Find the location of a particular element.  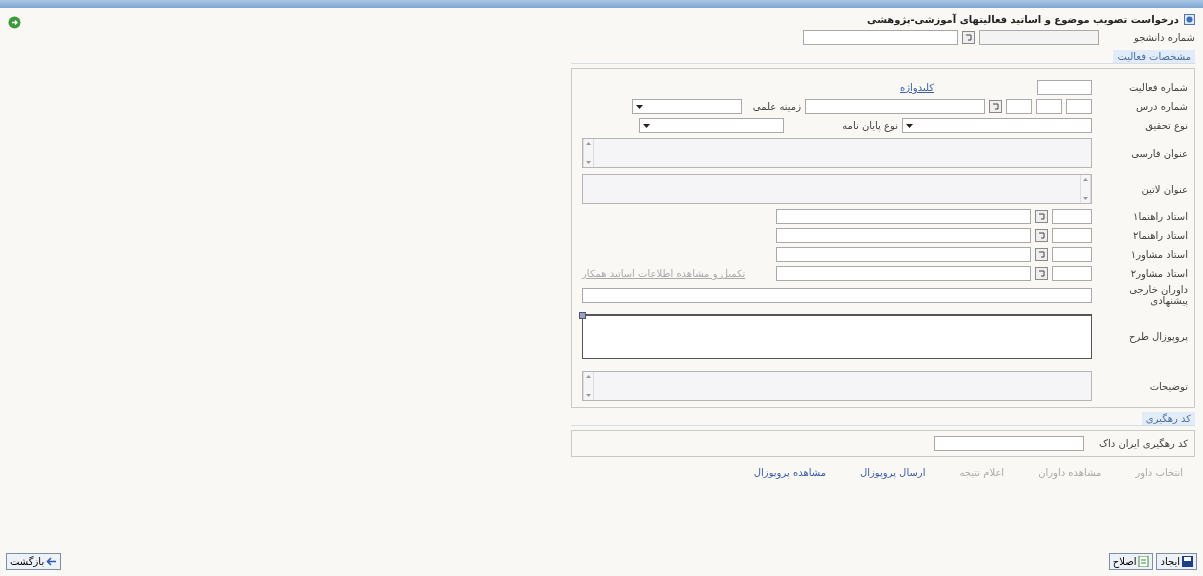

window-title: درخواست تصویب موضوع و اساتید فعالیتهای آموزشی-پژوهشی is located at coordinates (1023, 19).